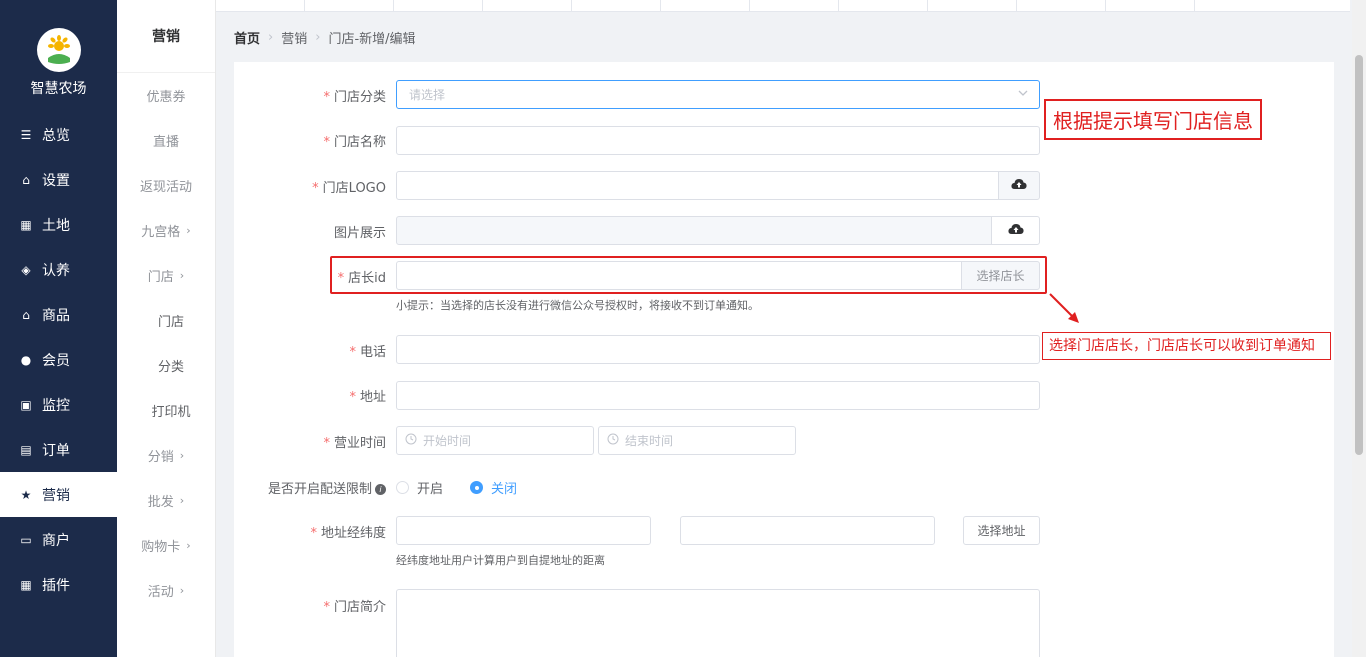 Image resolution: width=1366 pixels, height=657 pixels. I want to click on category-placeholder: 请选择, so click(427, 95).